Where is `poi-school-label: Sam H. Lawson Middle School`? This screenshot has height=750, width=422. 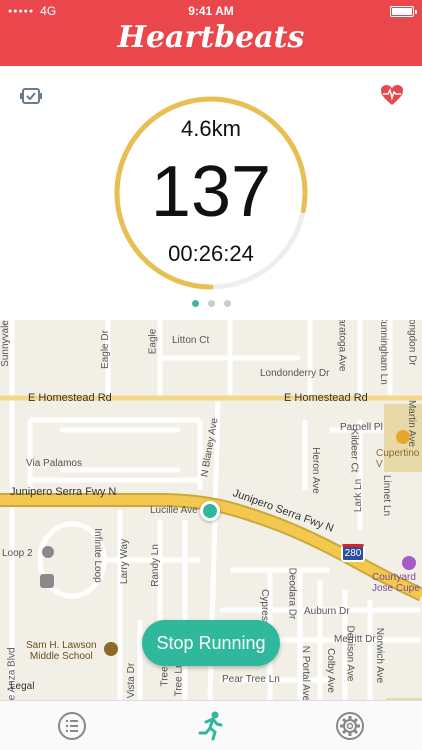
poi-school-label: Sam H. Lawson Middle School is located at coordinates (61, 651).